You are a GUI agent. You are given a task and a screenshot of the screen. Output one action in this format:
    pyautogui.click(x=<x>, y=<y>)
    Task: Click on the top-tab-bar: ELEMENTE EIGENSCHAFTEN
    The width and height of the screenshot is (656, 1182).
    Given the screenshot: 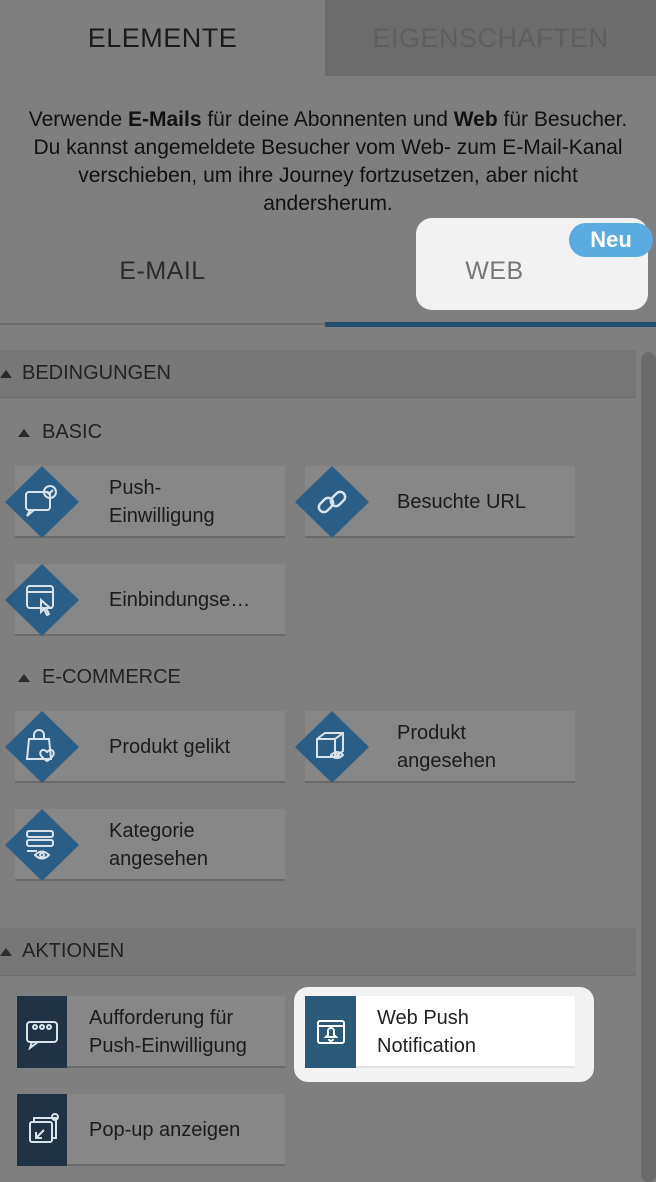 What is the action you would take?
    pyautogui.click(x=328, y=38)
    